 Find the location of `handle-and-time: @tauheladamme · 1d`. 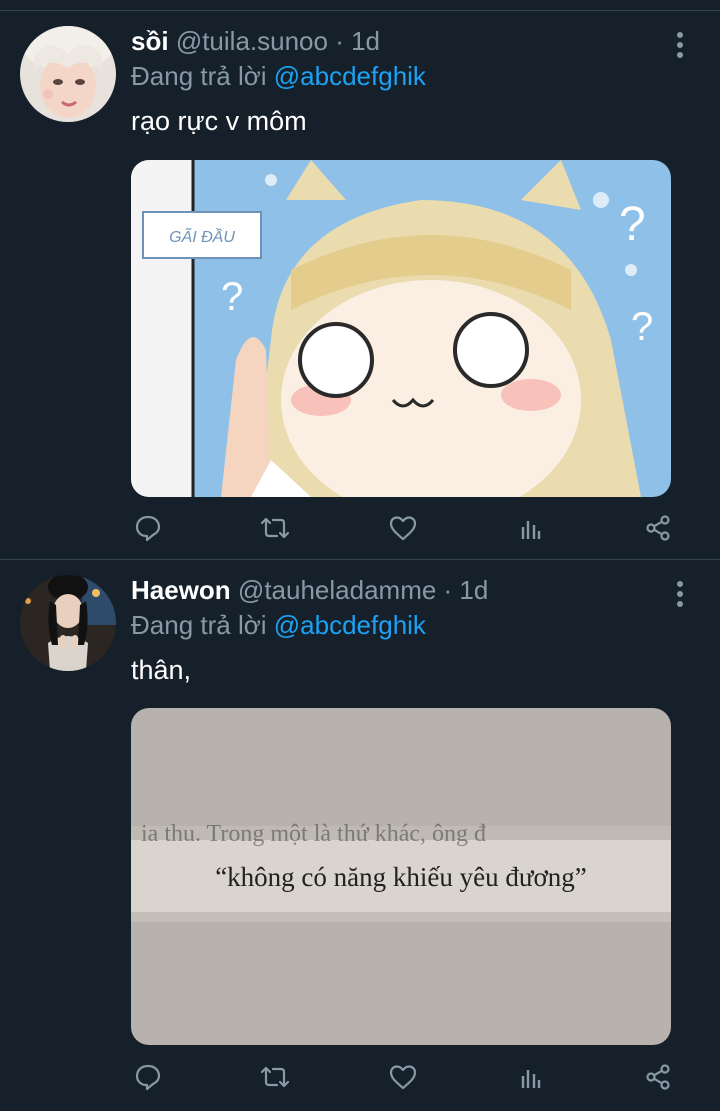

handle-and-time: @tauheladamme · 1d is located at coordinates (363, 590).